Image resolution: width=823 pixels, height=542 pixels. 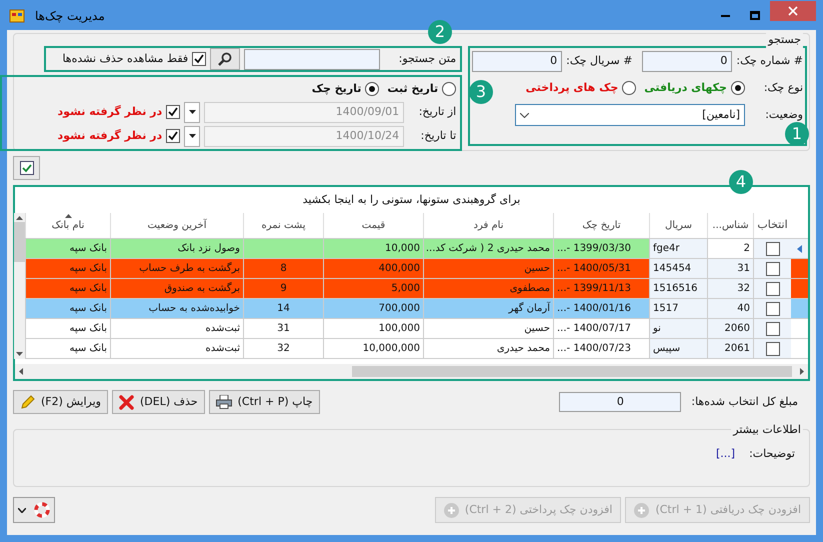 I want to click on table-cell: 2061, so click(x=730, y=348).